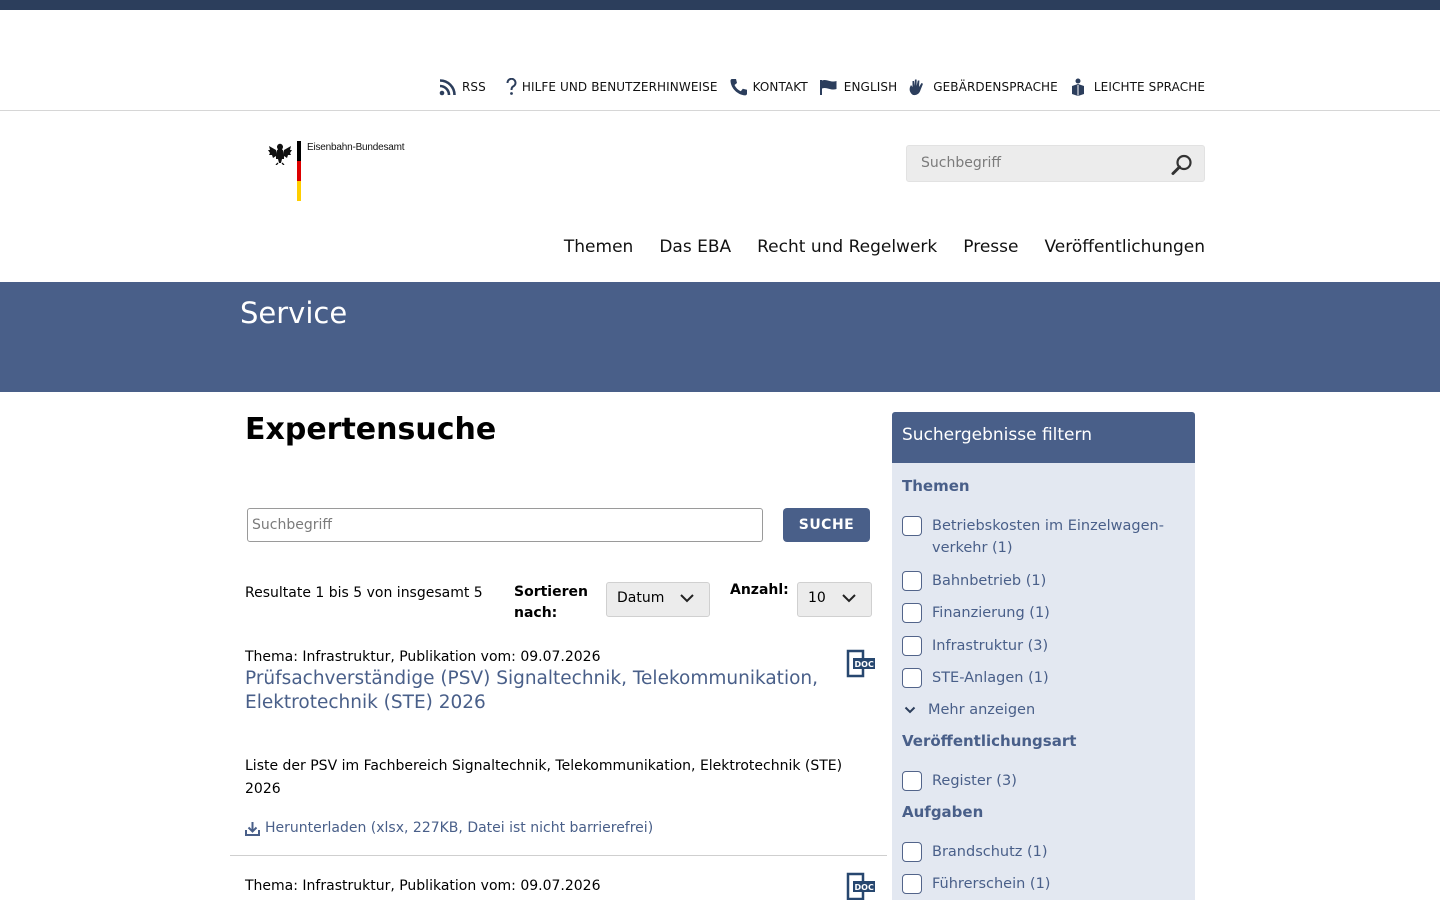  Describe the element at coordinates (1043, 437) in the screenshot. I see `filter-title: Suchergebnisse filtern` at that location.